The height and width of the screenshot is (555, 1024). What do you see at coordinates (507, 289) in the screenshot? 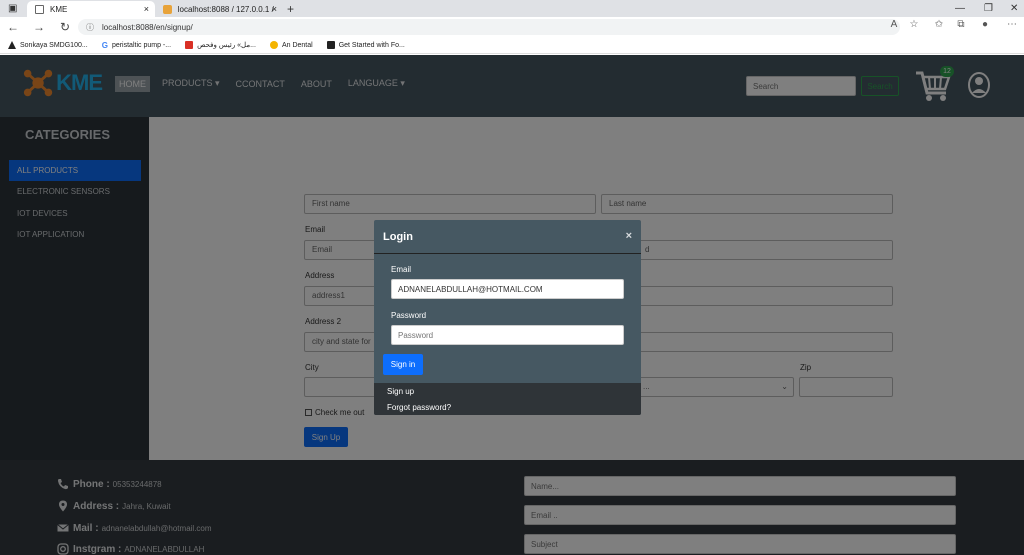
I see `login-email-input` at bounding box center [507, 289].